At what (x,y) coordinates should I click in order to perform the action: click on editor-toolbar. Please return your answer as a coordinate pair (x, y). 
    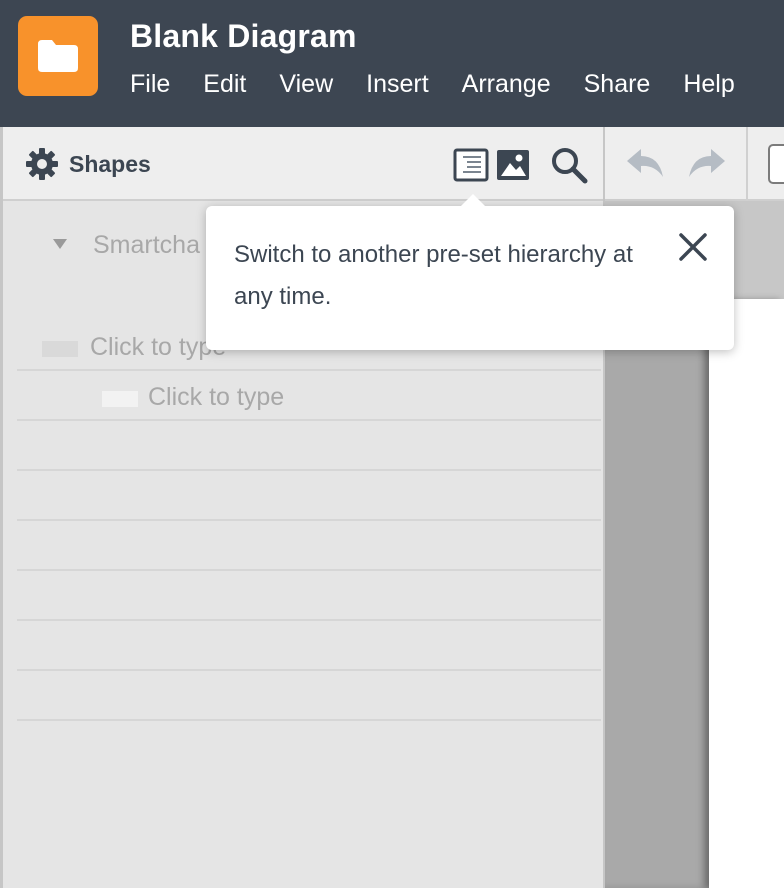
    Looking at the image, I should click on (694, 164).